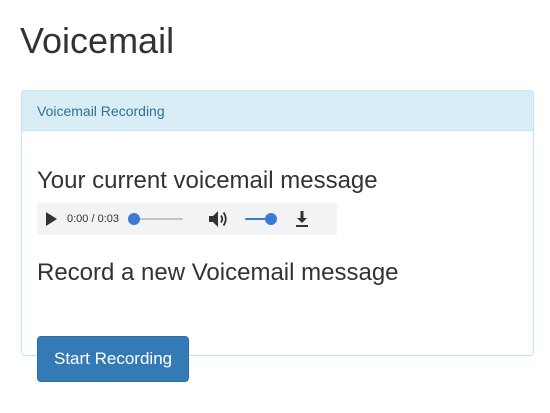 Image resolution: width=550 pixels, height=413 pixels. I want to click on panel-heading: Voicemail Recording, so click(277, 111).